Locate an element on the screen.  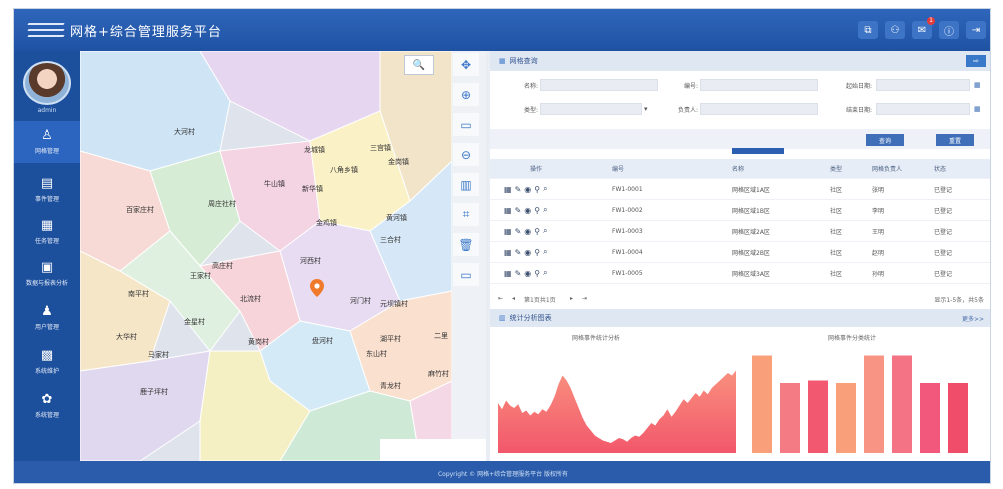
chevron-down-icon: ▾ is located at coordinates (646, 109).